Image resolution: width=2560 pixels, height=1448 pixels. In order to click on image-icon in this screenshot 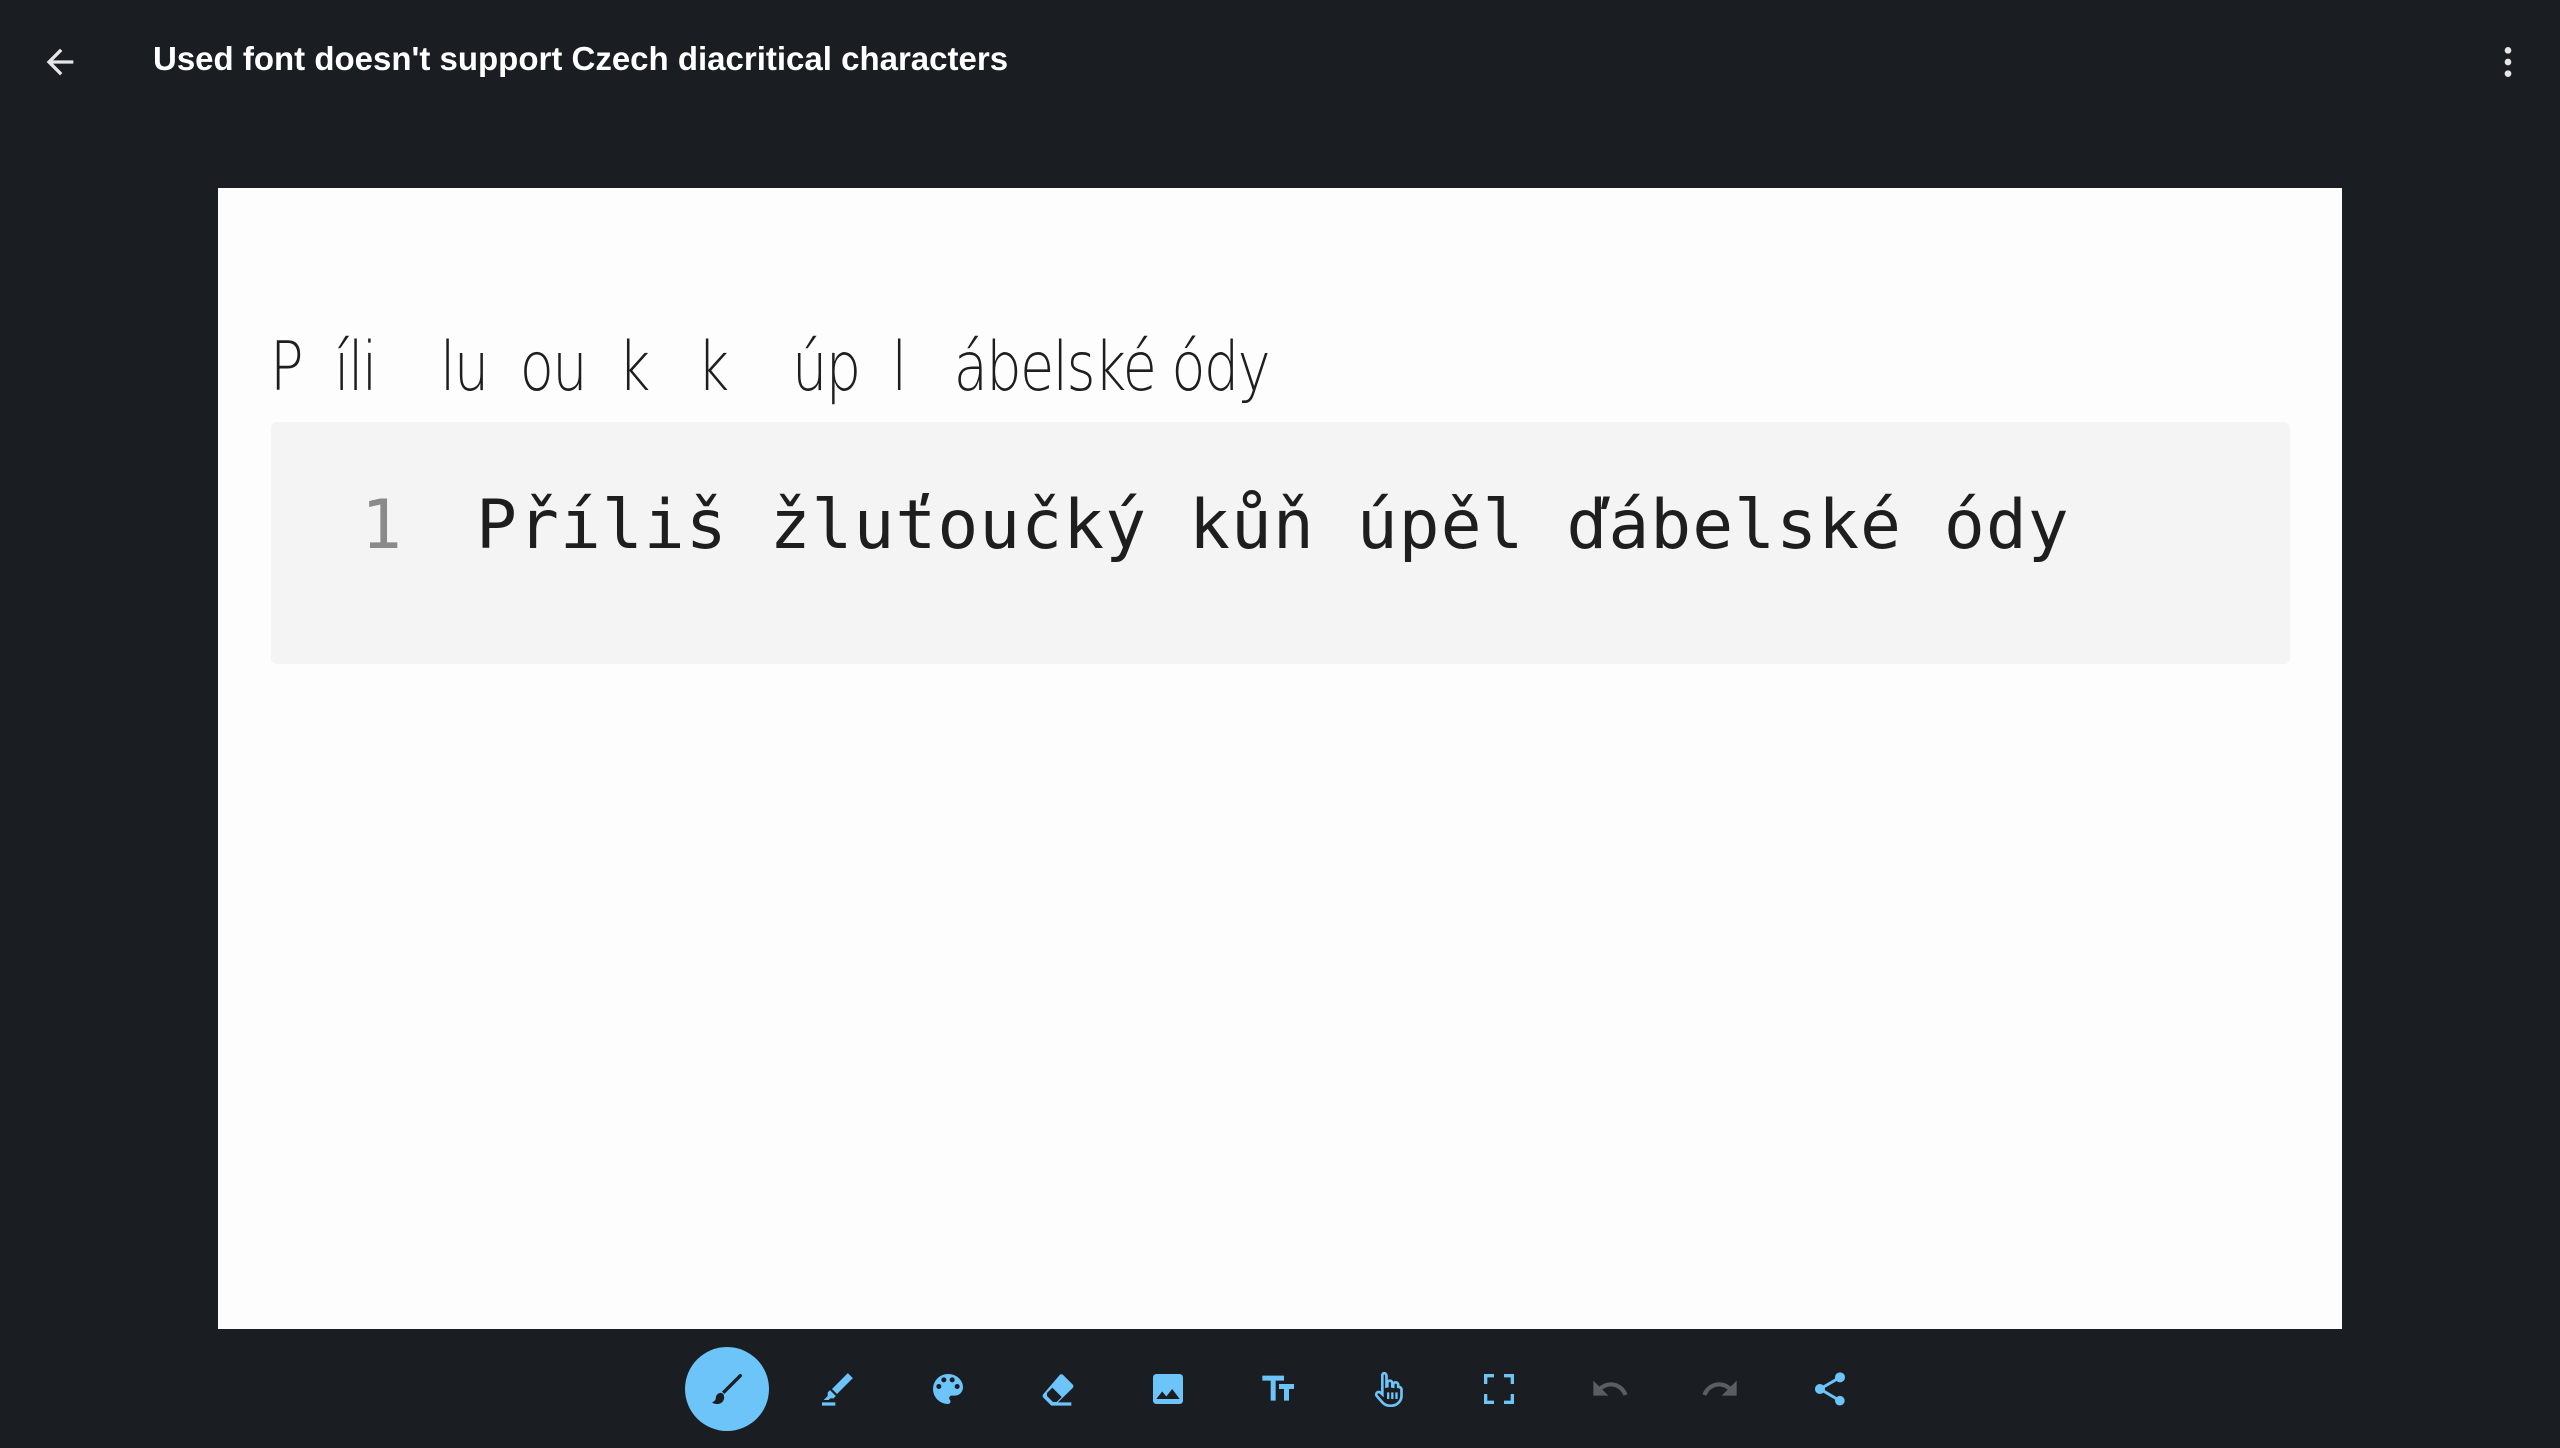, I will do `click(1168, 1389)`.